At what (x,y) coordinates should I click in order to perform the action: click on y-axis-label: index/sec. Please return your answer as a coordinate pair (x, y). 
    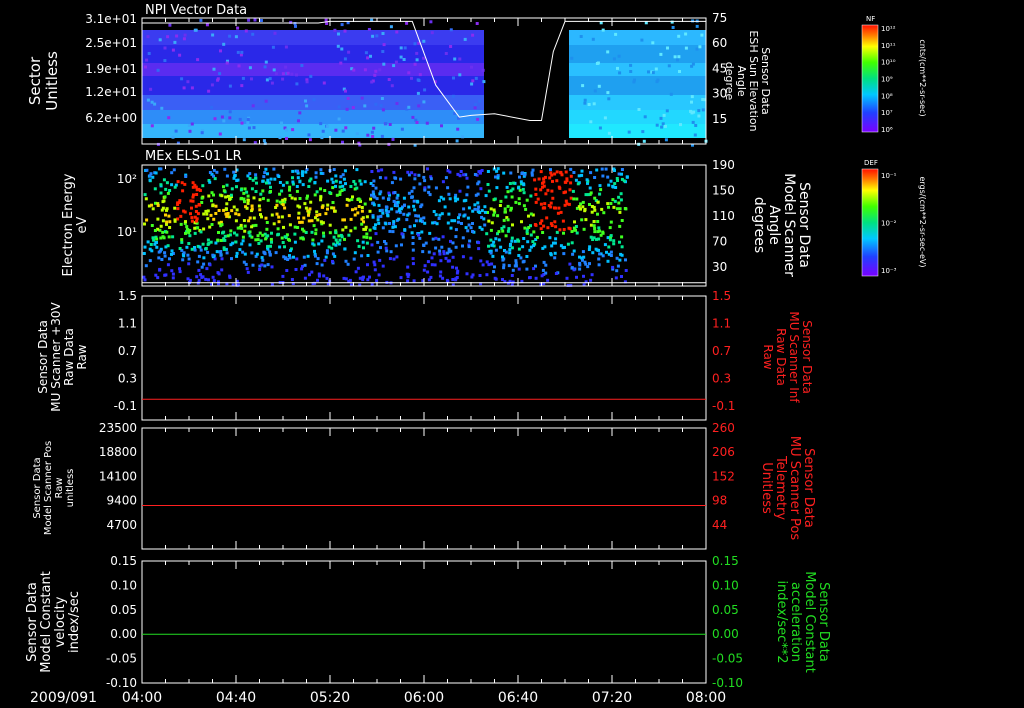
    Looking at the image, I should click on (74, 622).